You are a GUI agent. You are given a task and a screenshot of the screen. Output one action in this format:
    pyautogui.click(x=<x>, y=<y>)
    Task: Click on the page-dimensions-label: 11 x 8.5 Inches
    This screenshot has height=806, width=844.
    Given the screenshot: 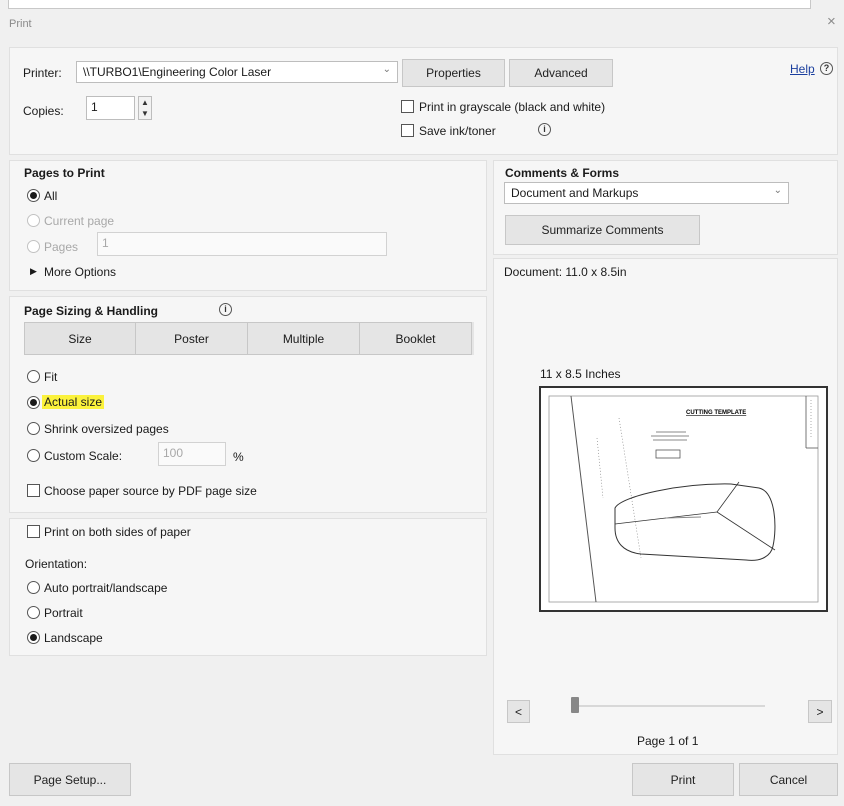 What is the action you would take?
    pyautogui.click(x=580, y=374)
    